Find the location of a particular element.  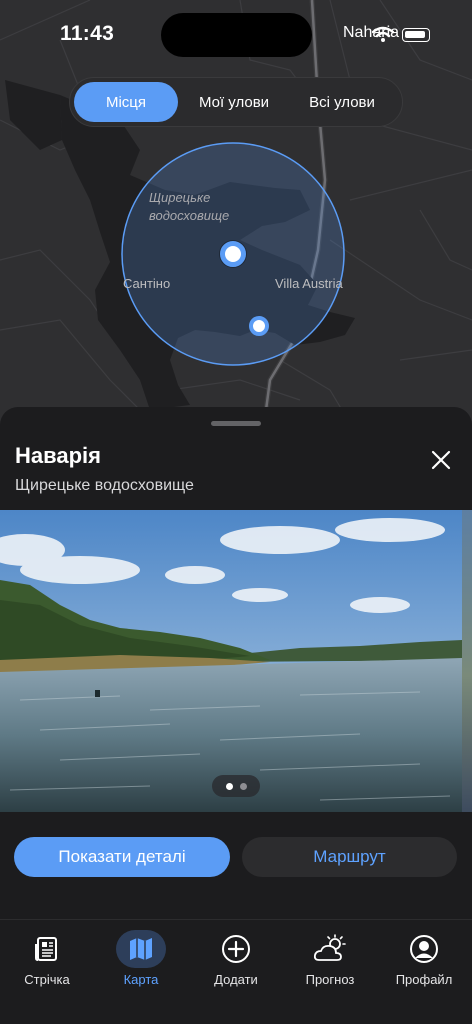

map-icon is located at coordinates (141, 949).